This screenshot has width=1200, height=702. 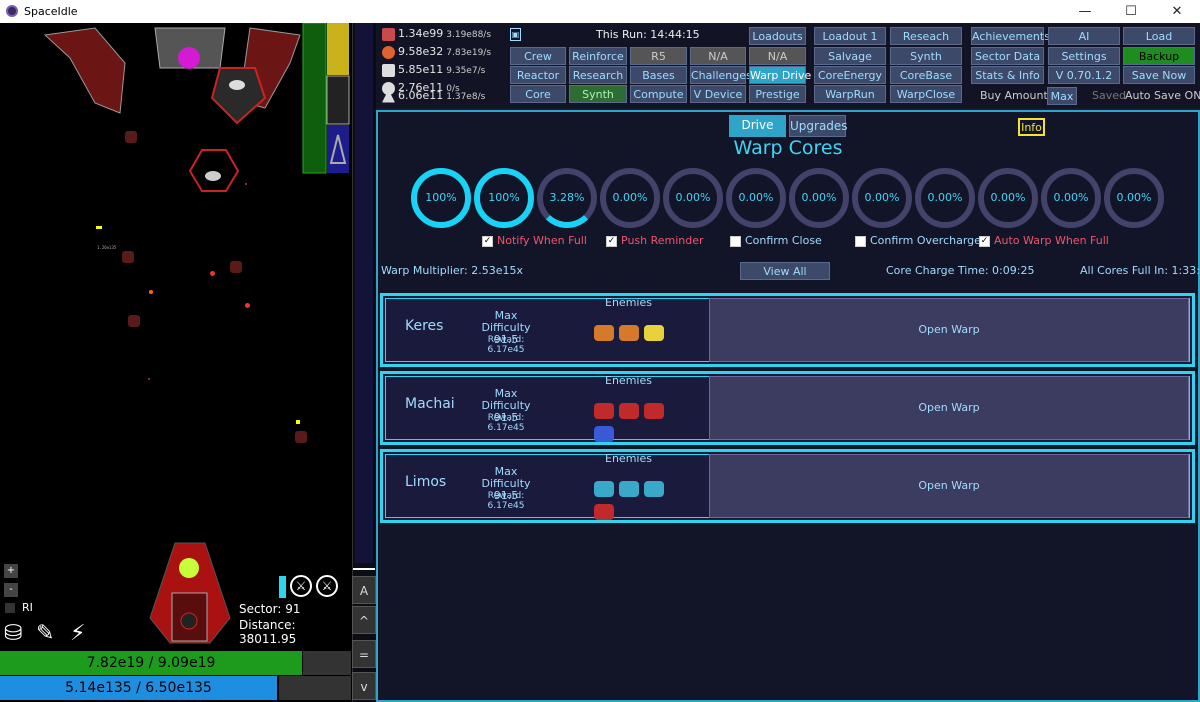 What do you see at coordinates (433, 70) in the screenshot?
I see `resource-stack: 5.85e11 9.35e7/s` at bounding box center [433, 70].